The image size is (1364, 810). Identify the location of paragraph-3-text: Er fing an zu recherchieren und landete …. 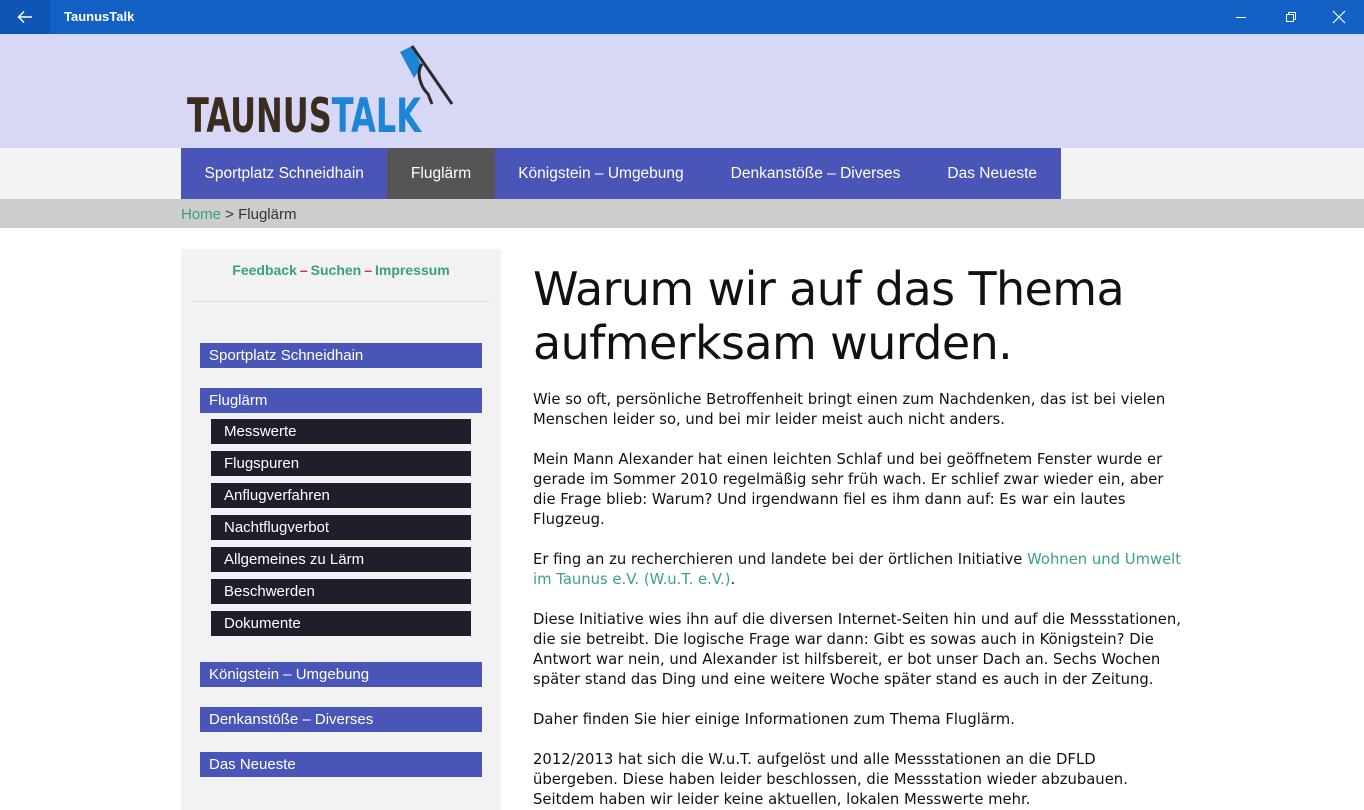
(780, 559).